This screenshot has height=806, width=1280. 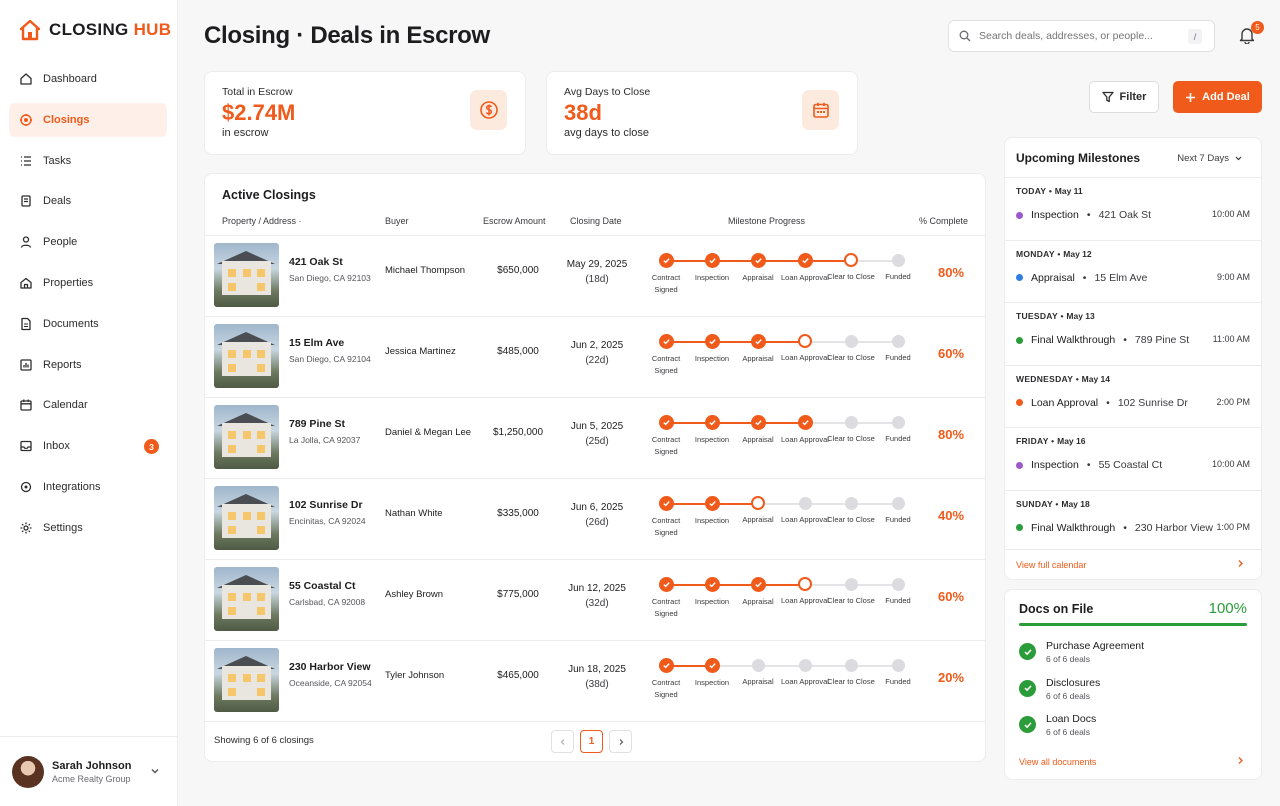 I want to click on range-dropdown: Next 7 Days, so click(x=1210, y=158).